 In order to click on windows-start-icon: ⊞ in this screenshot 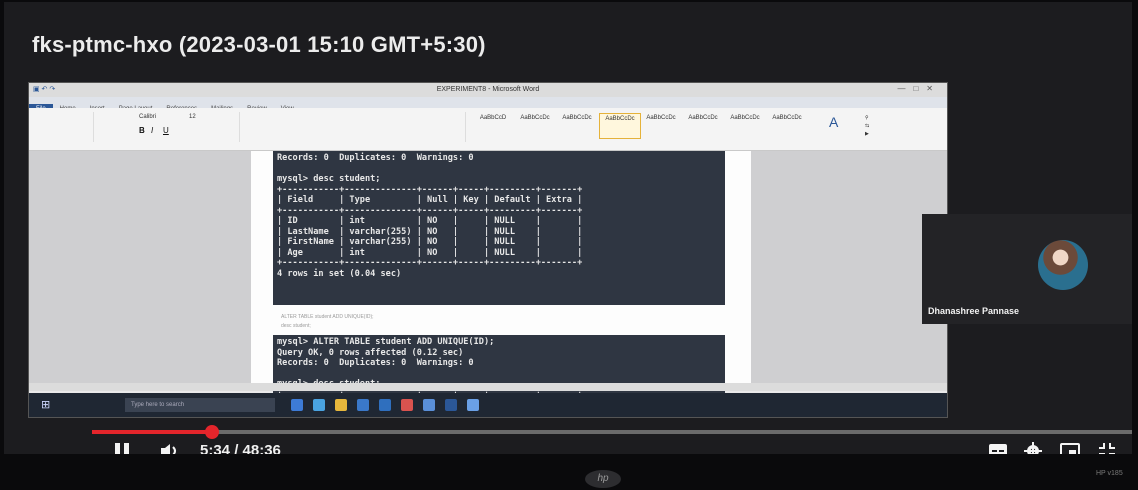, I will do `click(46, 405)`.